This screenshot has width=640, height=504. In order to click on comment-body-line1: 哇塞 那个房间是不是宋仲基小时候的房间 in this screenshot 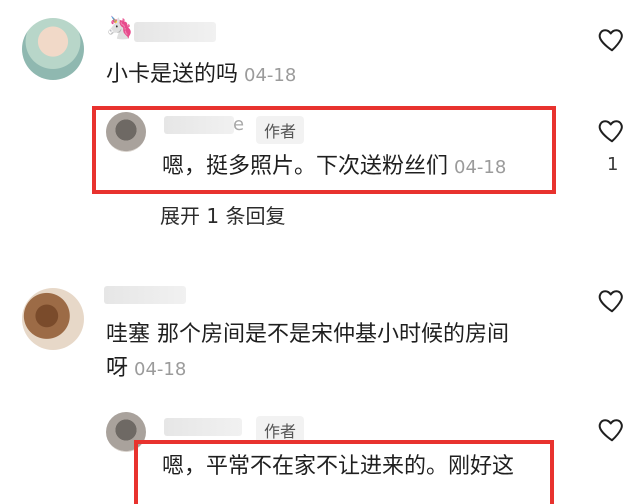, I will do `click(307, 334)`.